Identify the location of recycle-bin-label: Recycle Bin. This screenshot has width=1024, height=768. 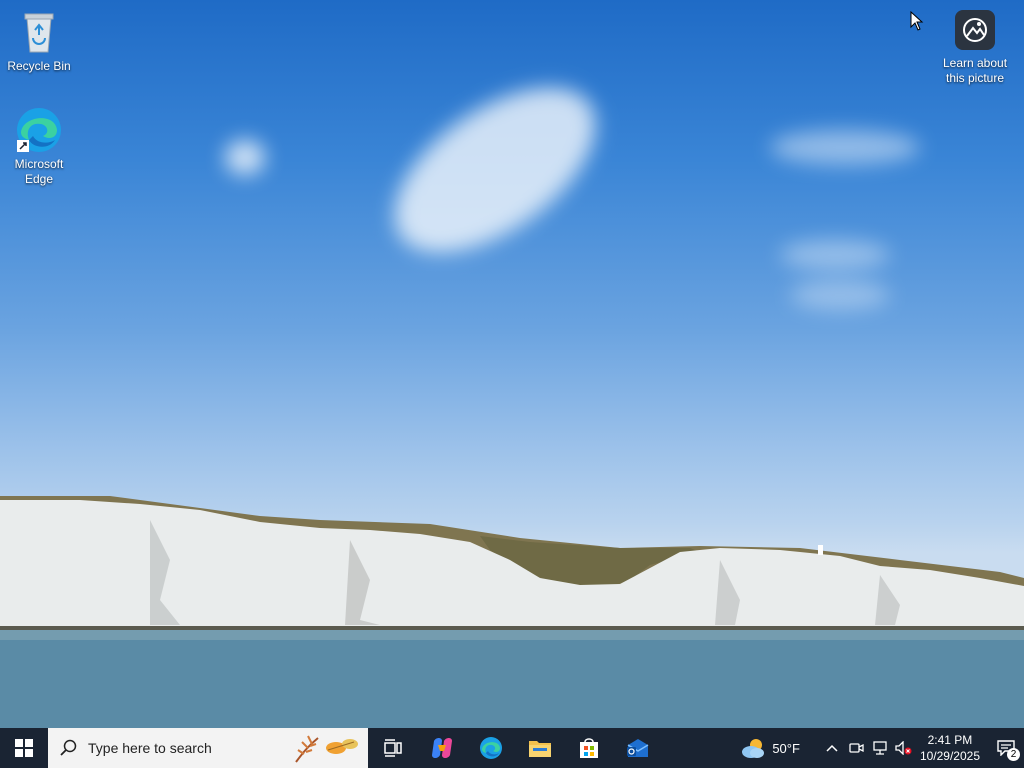
(39, 66).